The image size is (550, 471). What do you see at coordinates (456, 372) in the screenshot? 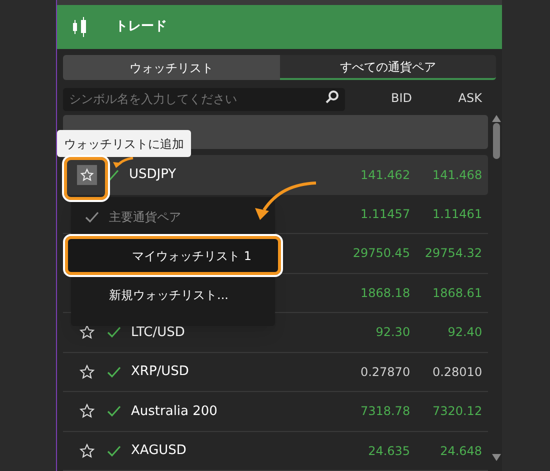
I see `ask-price: 0.28010` at bounding box center [456, 372].